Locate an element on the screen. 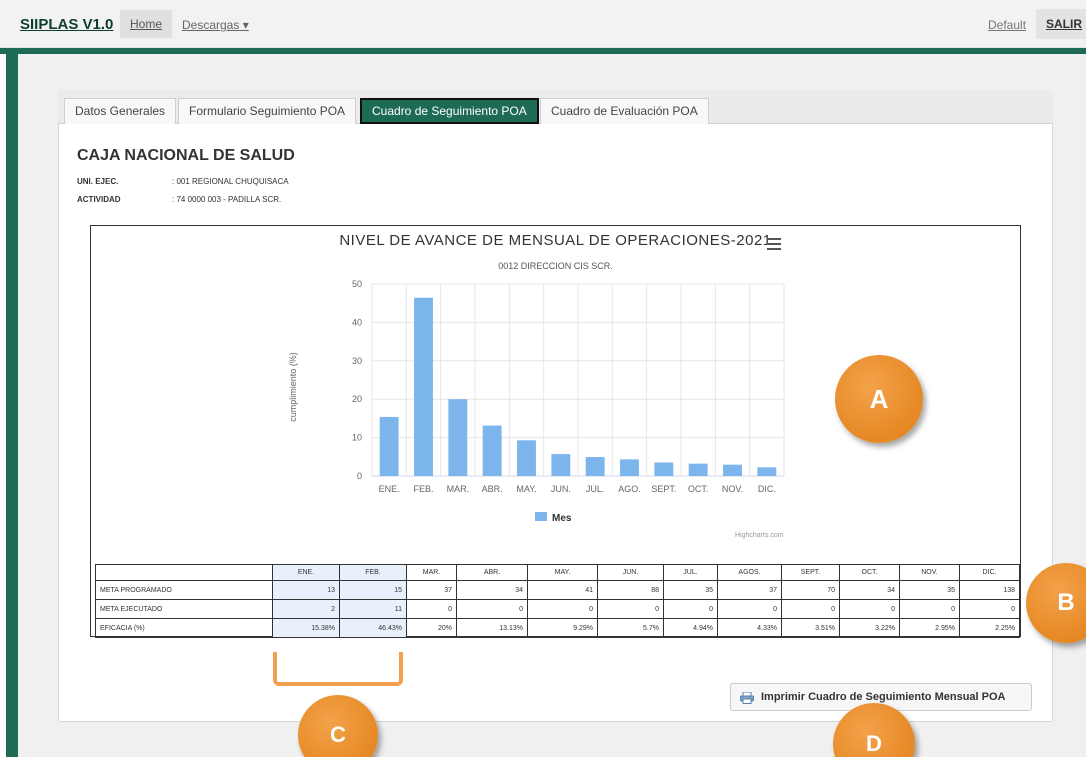 The image size is (1086, 757). highlight-bracket is located at coordinates (338, 669).